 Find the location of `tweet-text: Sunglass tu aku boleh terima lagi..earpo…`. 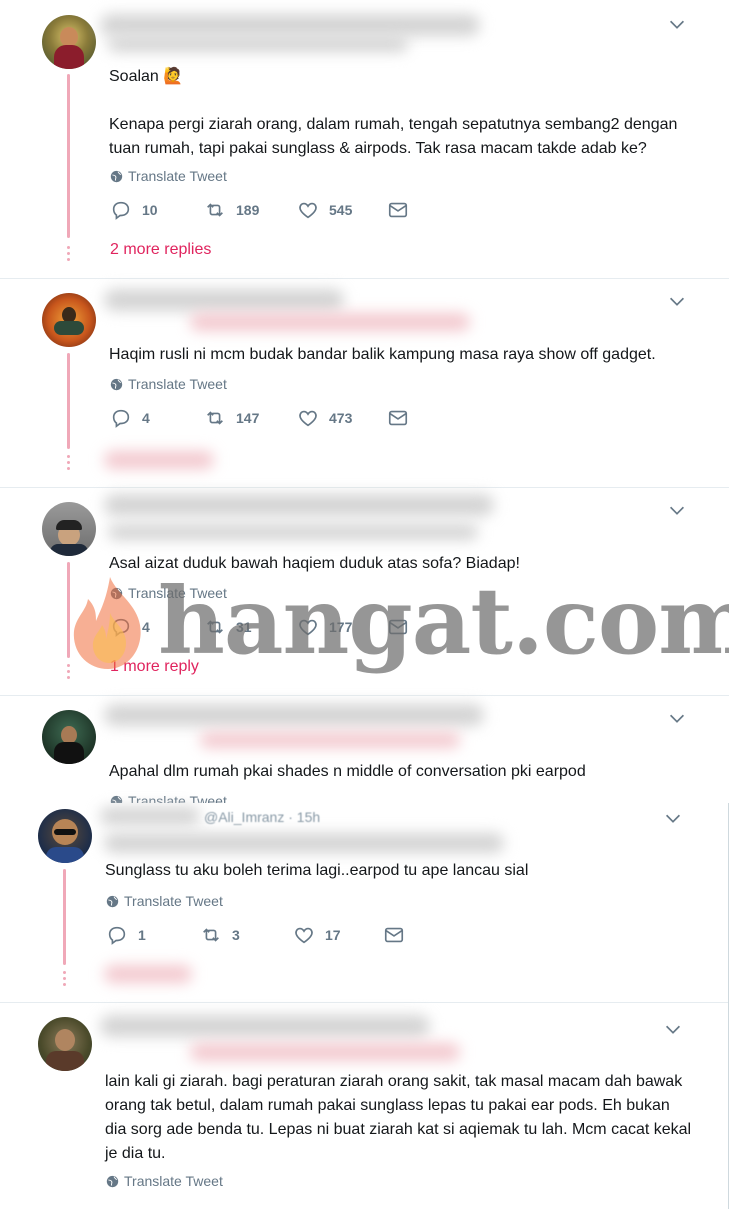

tweet-text: Sunglass tu aku boleh terima lagi..earpo… is located at coordinates (317, 870).